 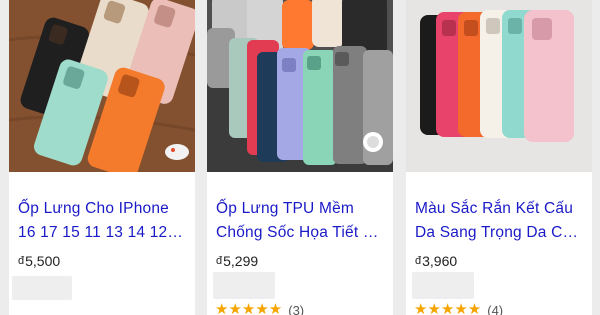 What do you see at coordinates (241, 261) in the screenshot?
I see `price-value: 5,299` at bounding box center [241, 261].